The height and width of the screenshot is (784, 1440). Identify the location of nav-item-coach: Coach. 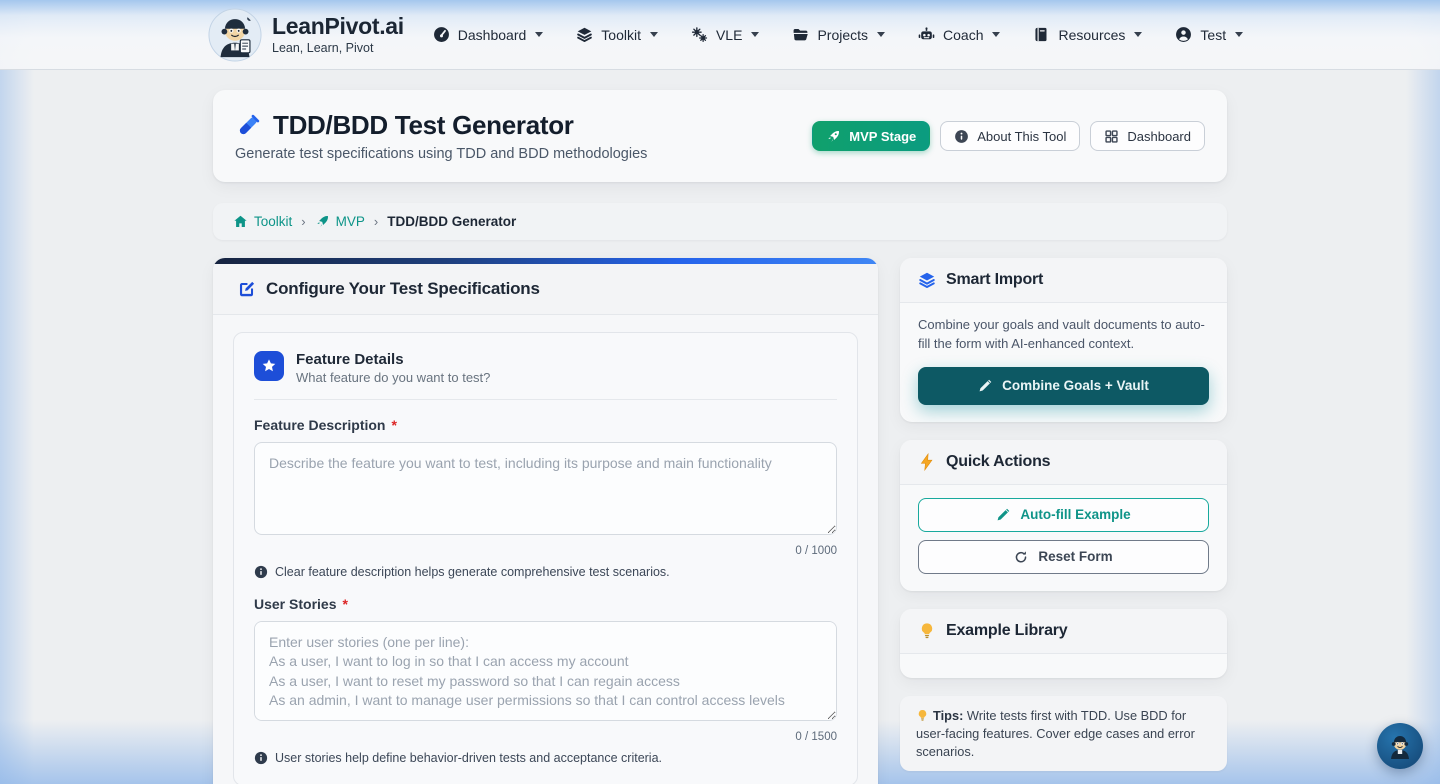
(959, 34).